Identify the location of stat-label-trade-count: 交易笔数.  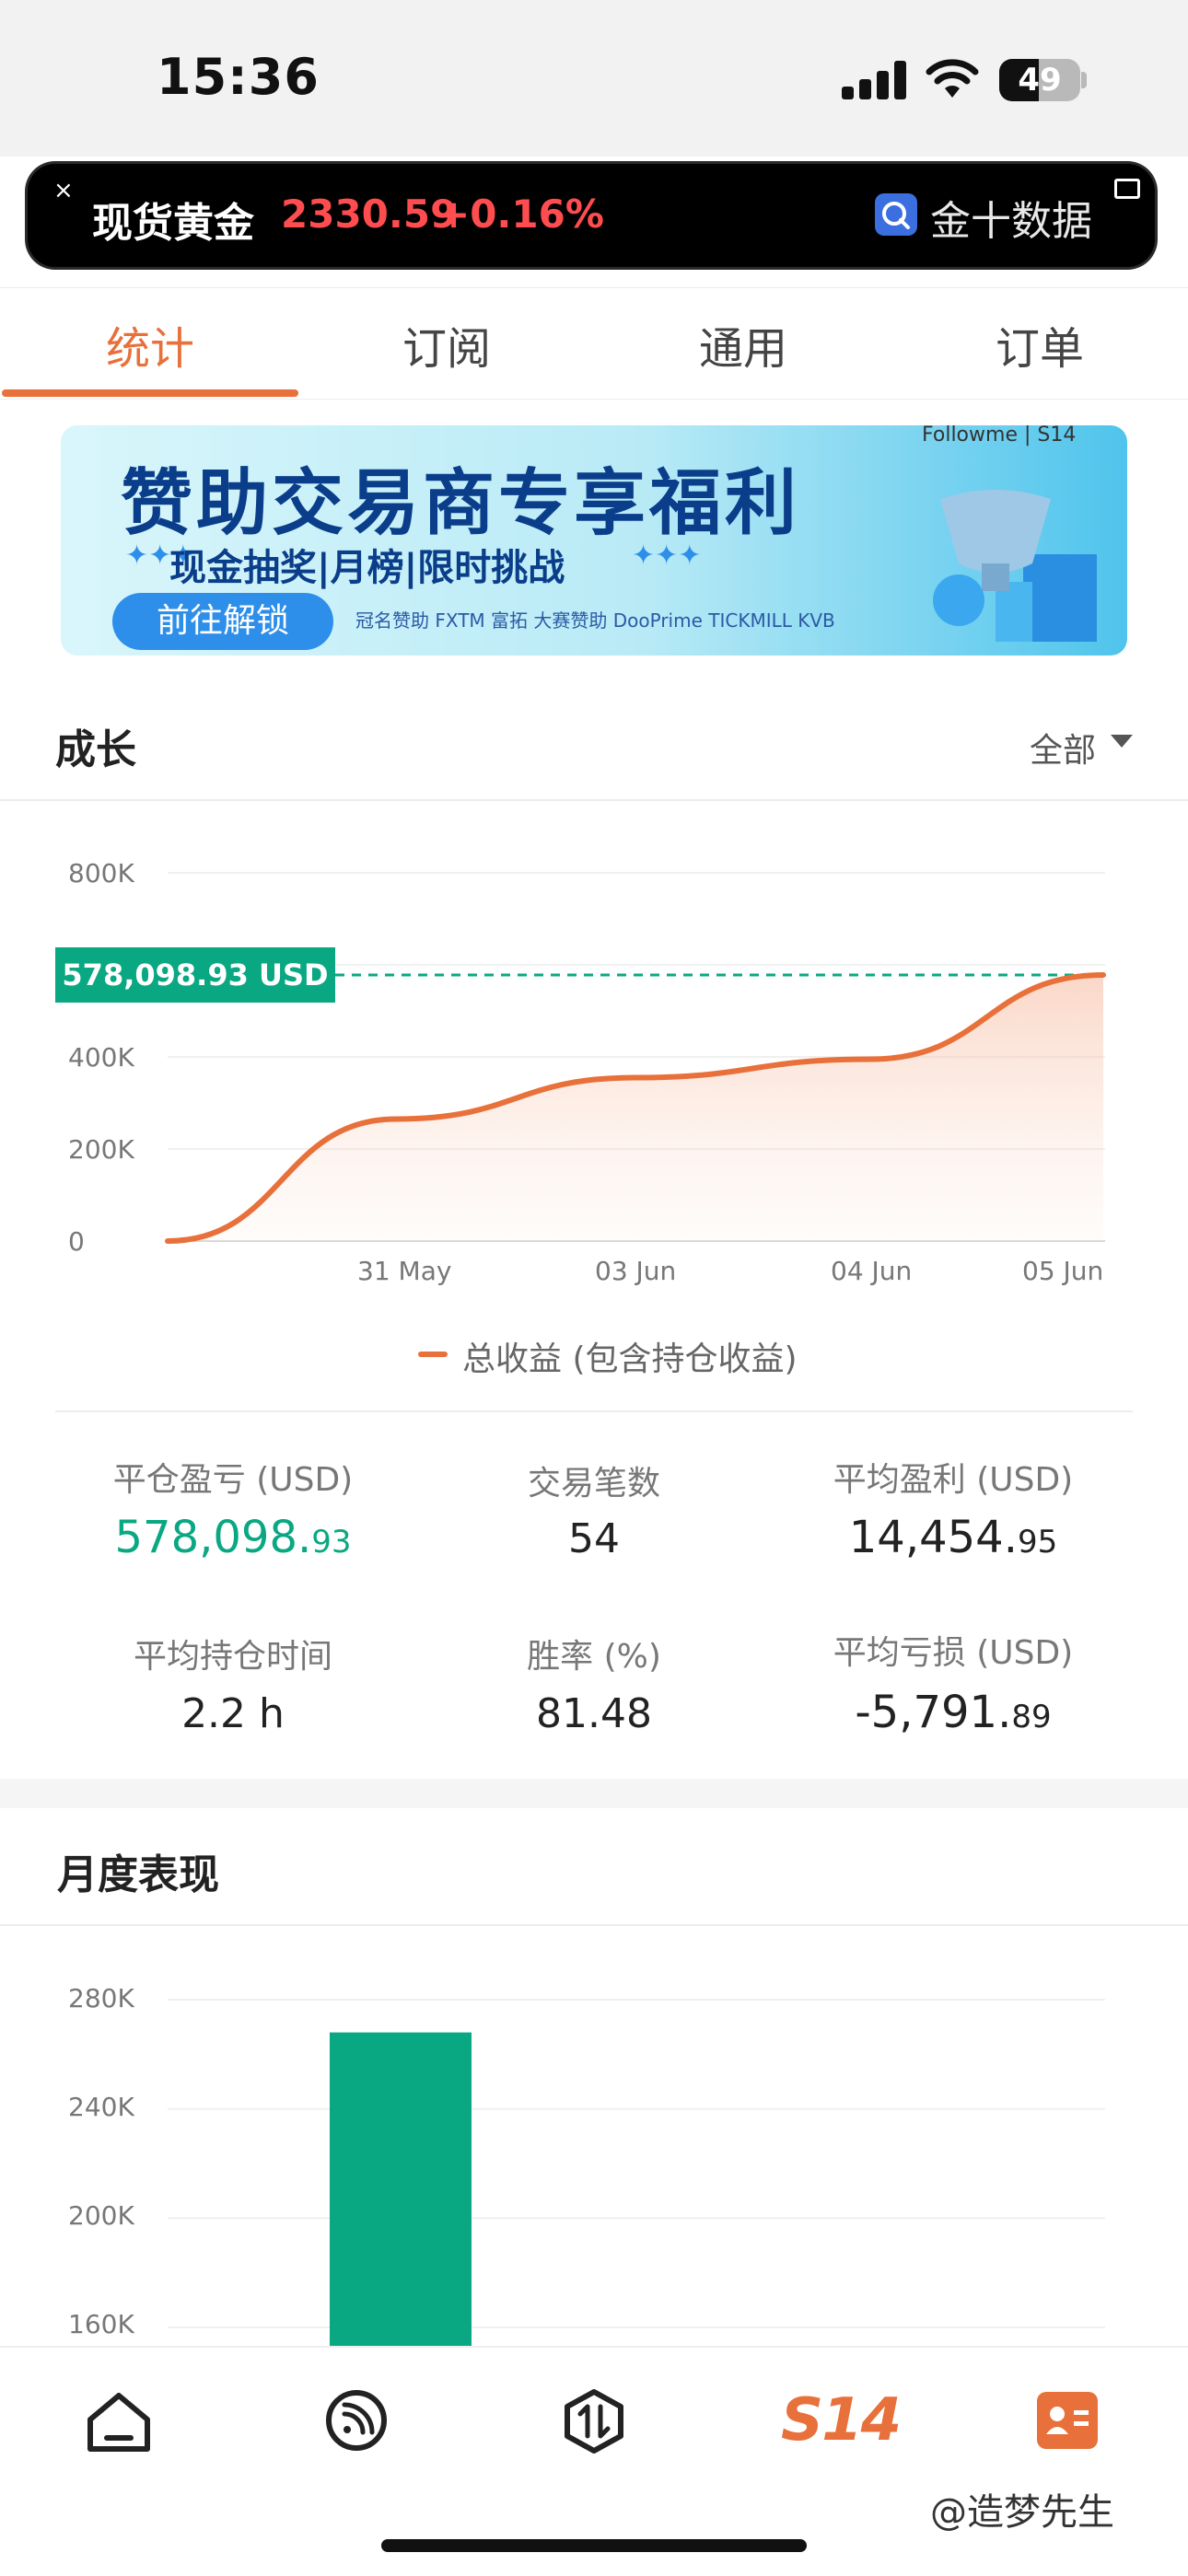
(593, 1484).